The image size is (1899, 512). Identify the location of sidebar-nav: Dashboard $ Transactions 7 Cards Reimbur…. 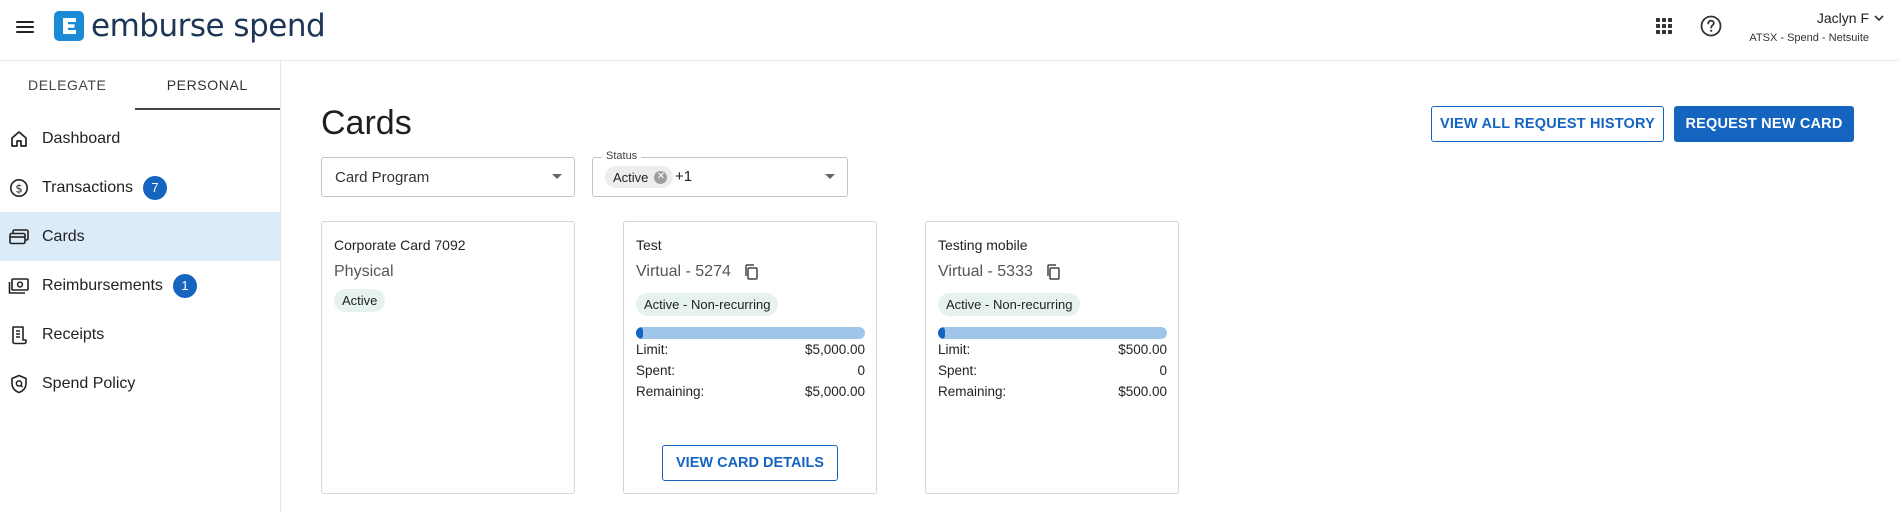
(140, 261).